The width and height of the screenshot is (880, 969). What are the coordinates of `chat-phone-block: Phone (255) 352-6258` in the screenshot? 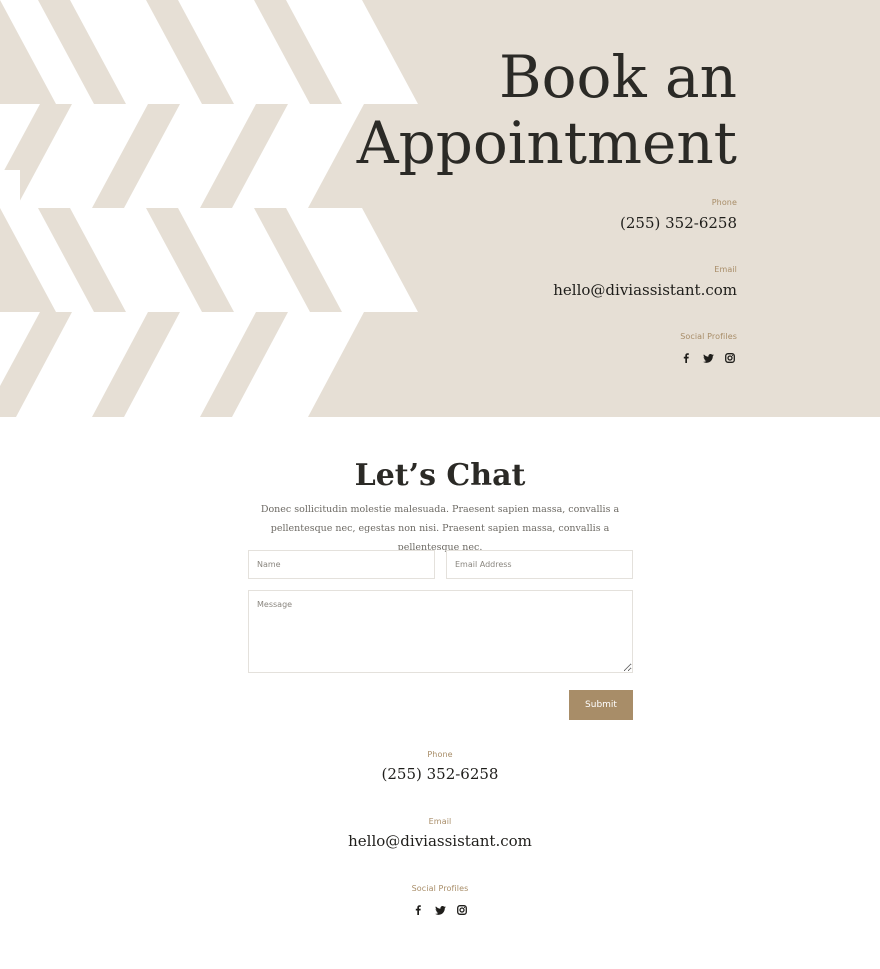 It's located at (440, 767).